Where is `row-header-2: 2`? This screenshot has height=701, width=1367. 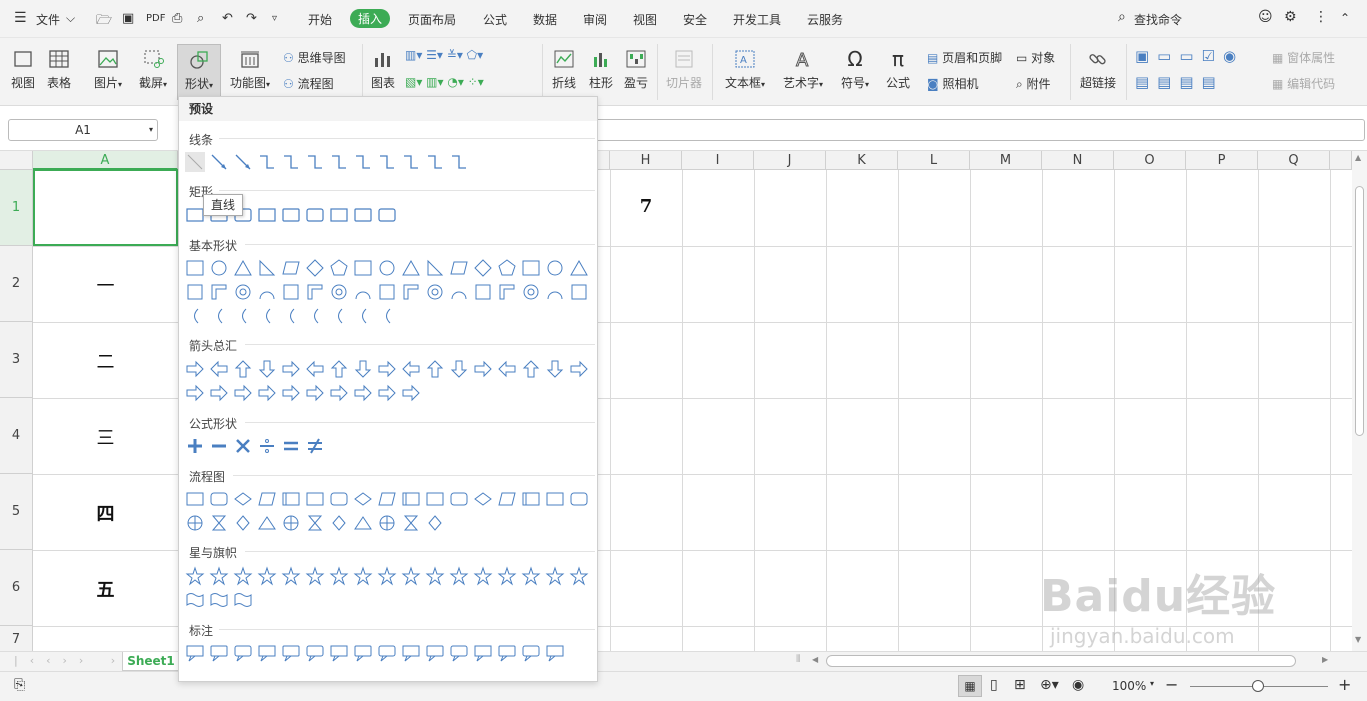
row-header-2: 2 is located at coordinates (16, 284).